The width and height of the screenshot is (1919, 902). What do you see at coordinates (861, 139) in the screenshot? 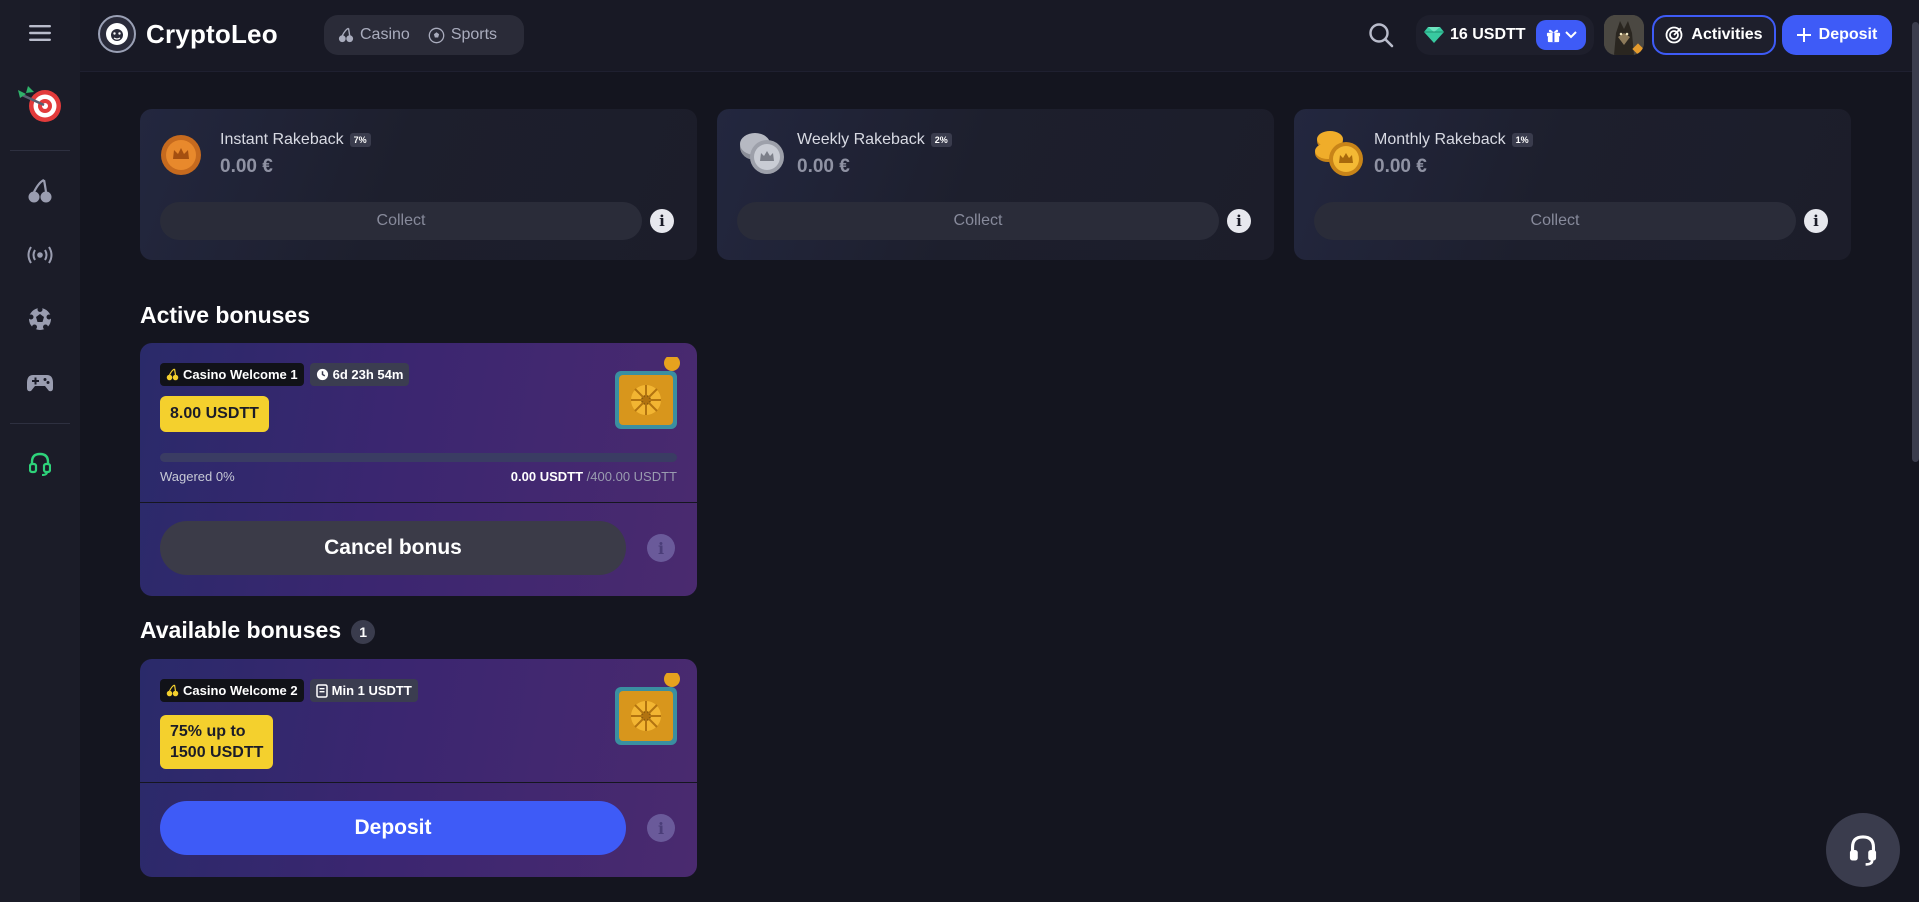
I see `rakeback-title-text: Weekly Rakeback` at bounding box center [861, 139].